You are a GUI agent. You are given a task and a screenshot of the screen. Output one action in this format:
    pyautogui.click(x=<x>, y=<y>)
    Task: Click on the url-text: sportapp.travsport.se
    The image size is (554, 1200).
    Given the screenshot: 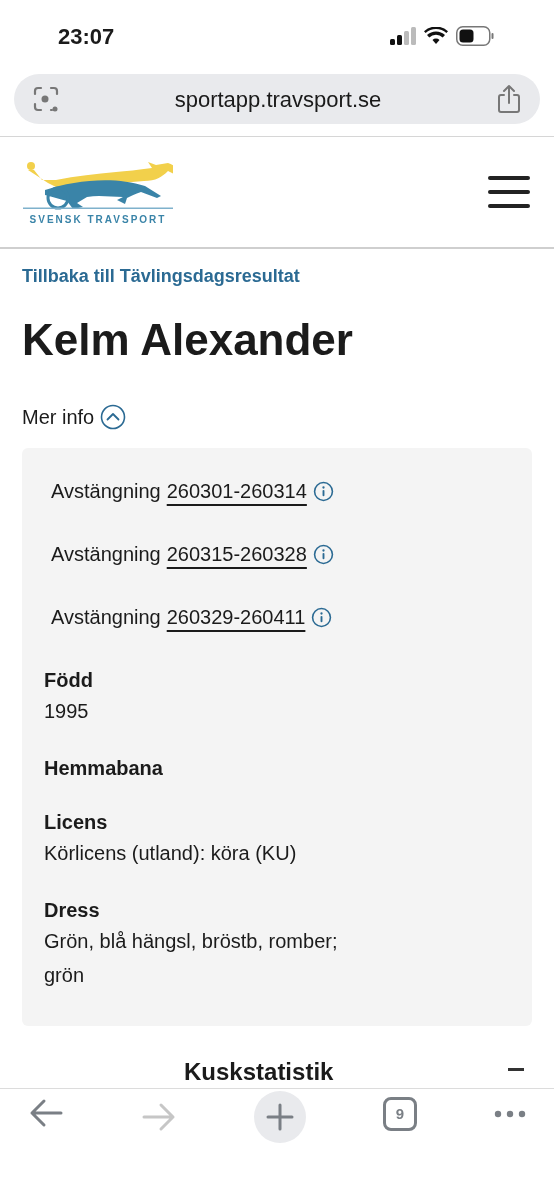 What is the action you would take?
    pyautogui.click(x=278, y=99)
    